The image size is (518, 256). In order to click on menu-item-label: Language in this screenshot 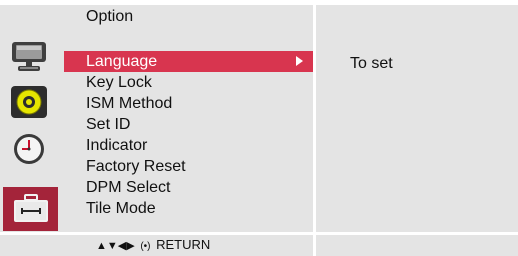, I will do `click(122, 61)`.